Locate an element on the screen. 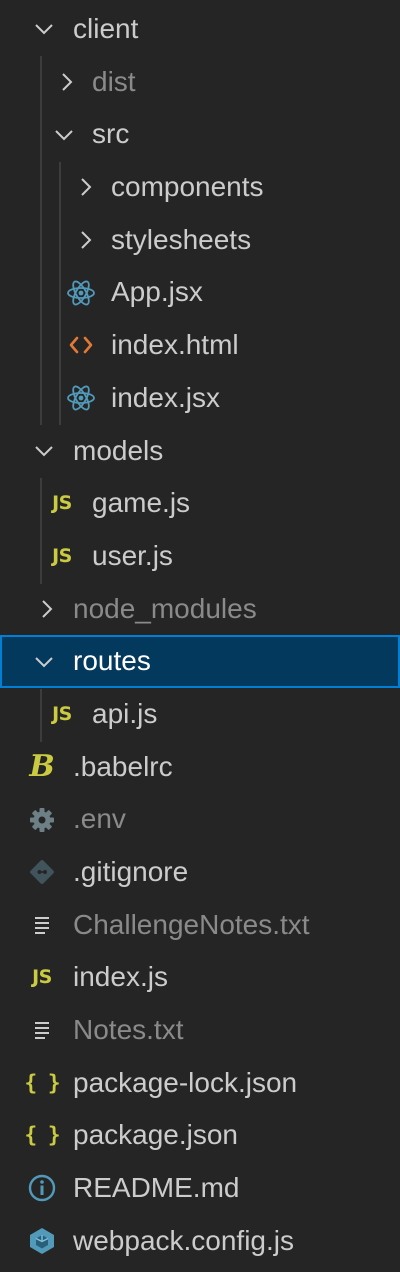 The width and height of the screenshot is (400, 1272). folder-label: routes is located at coordinates (112, 661).